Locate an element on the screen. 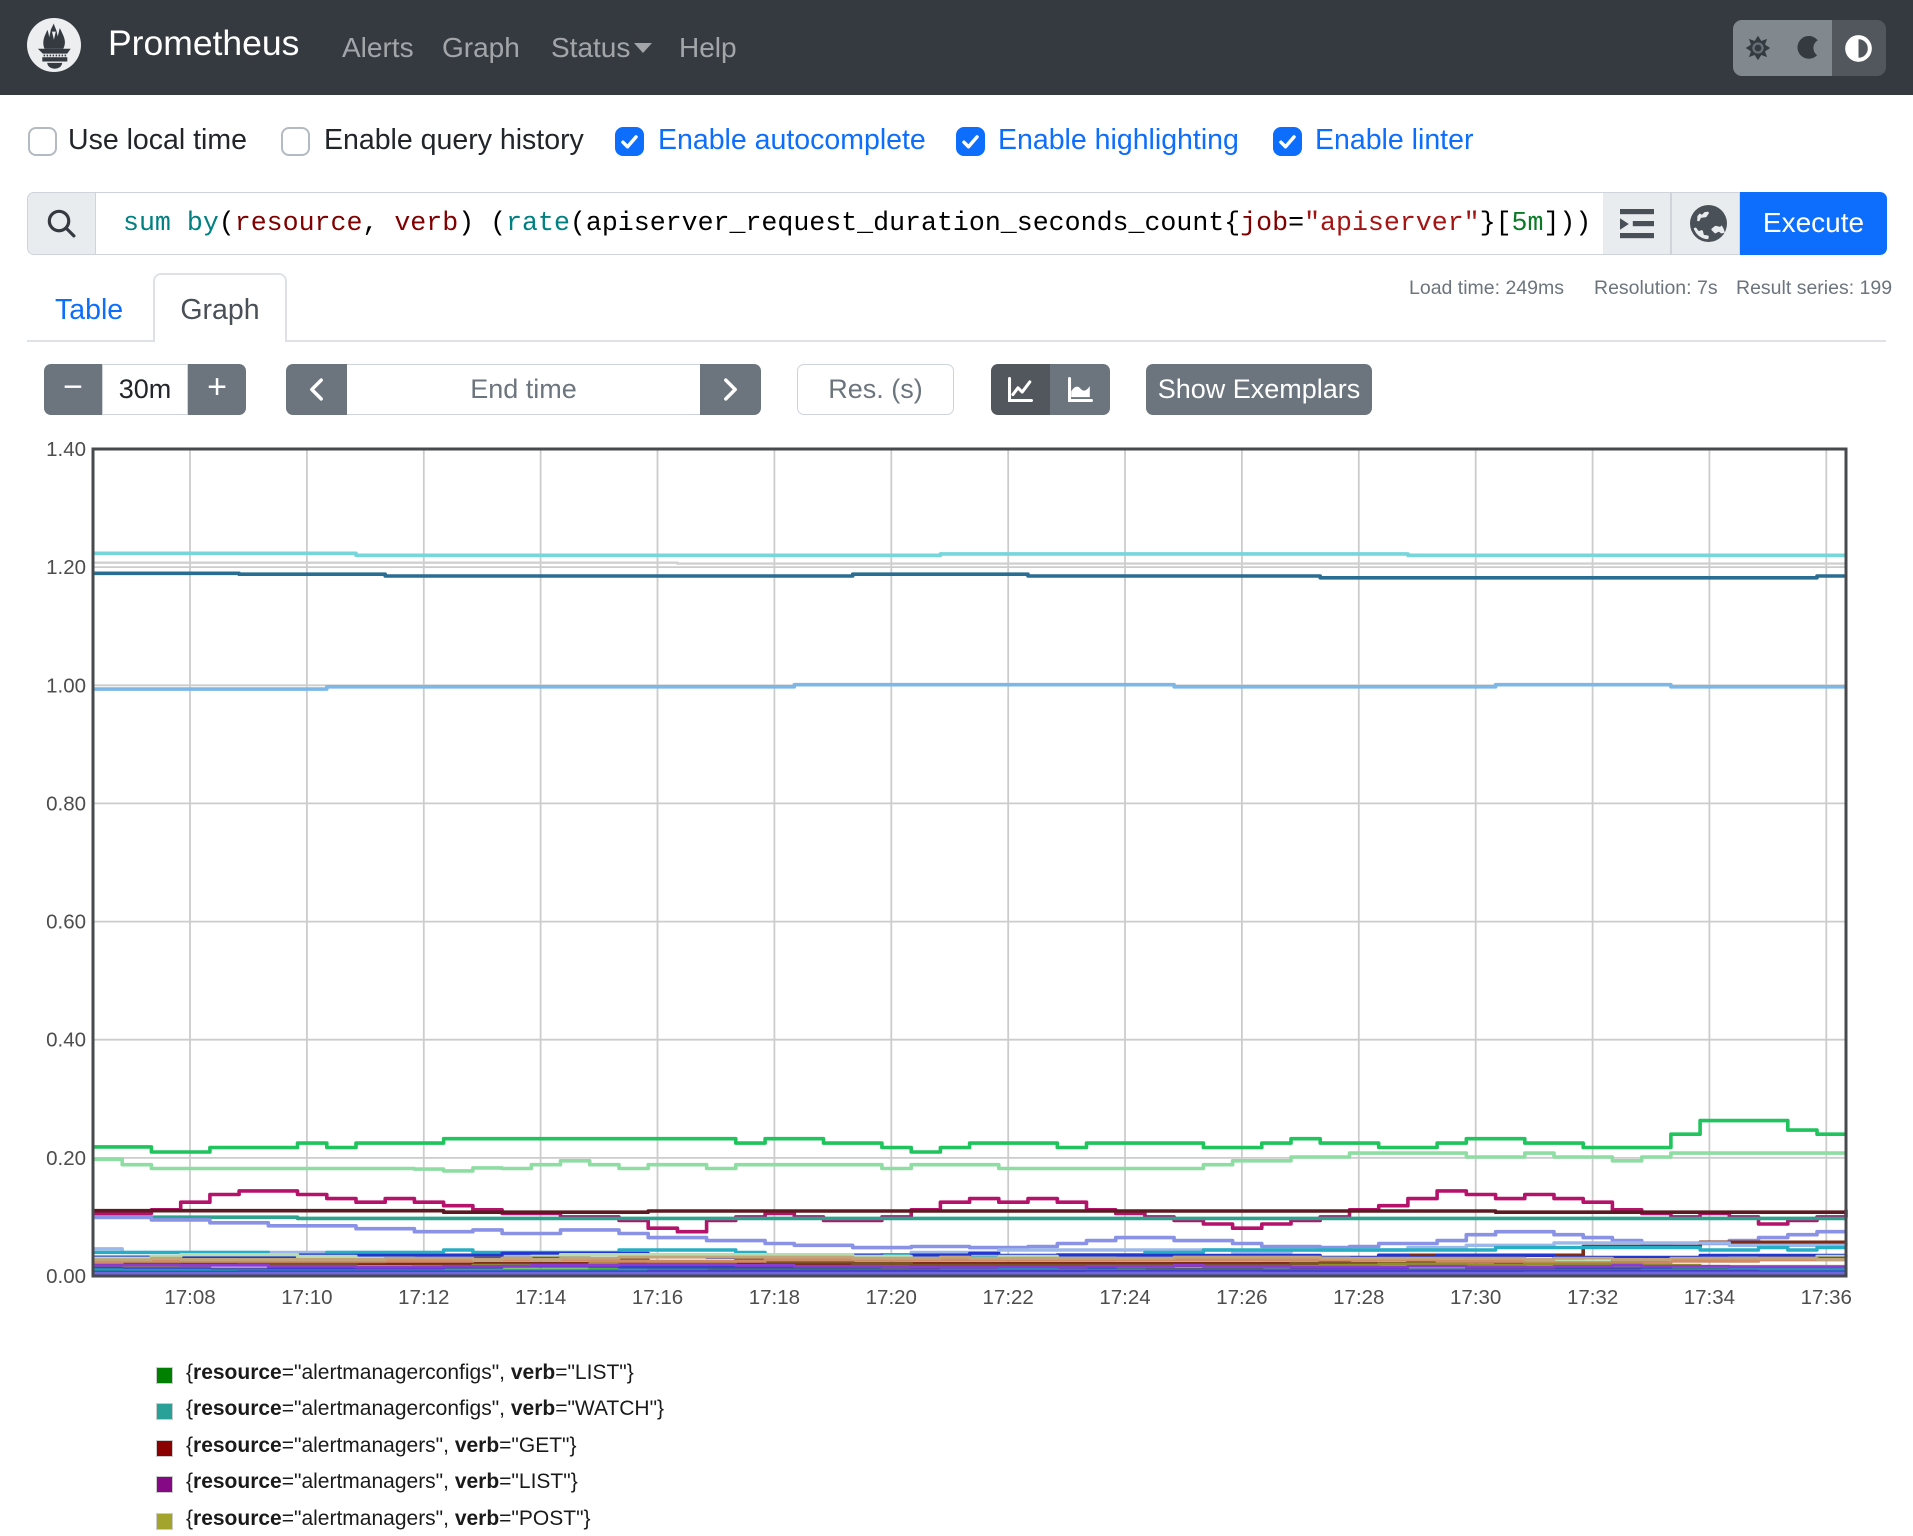 Image resolution: width=1913 pixels, height=1536 pixels. svg-text: 0.60 is located at coordinates (66, 922).